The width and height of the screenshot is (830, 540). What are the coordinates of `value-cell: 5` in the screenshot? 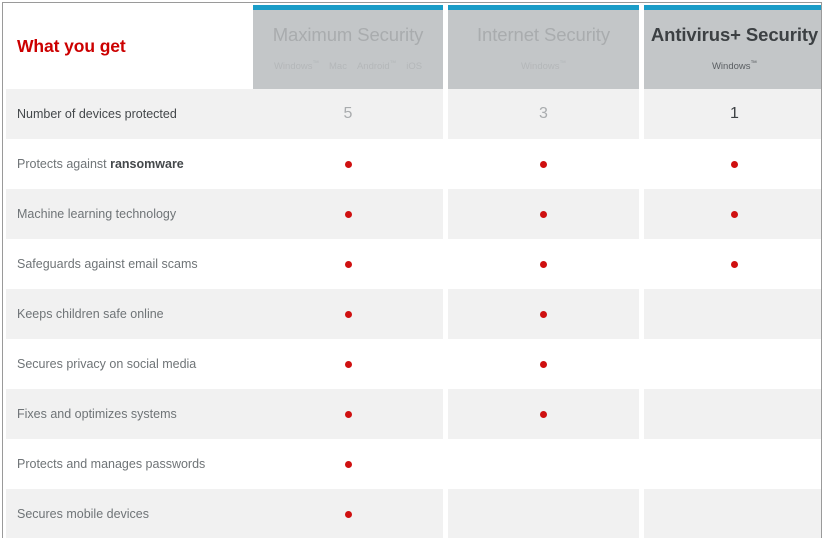 It's located at (348, 114).